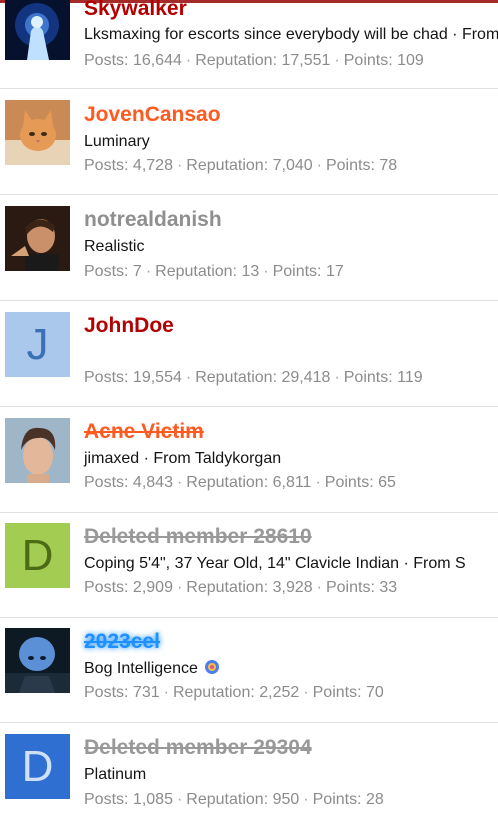 The height and width of the screenshot is (829, 498). Describe the element at coordinates (144, 432) in the screenshot. I see `username-link: Acne Victim` at that location.